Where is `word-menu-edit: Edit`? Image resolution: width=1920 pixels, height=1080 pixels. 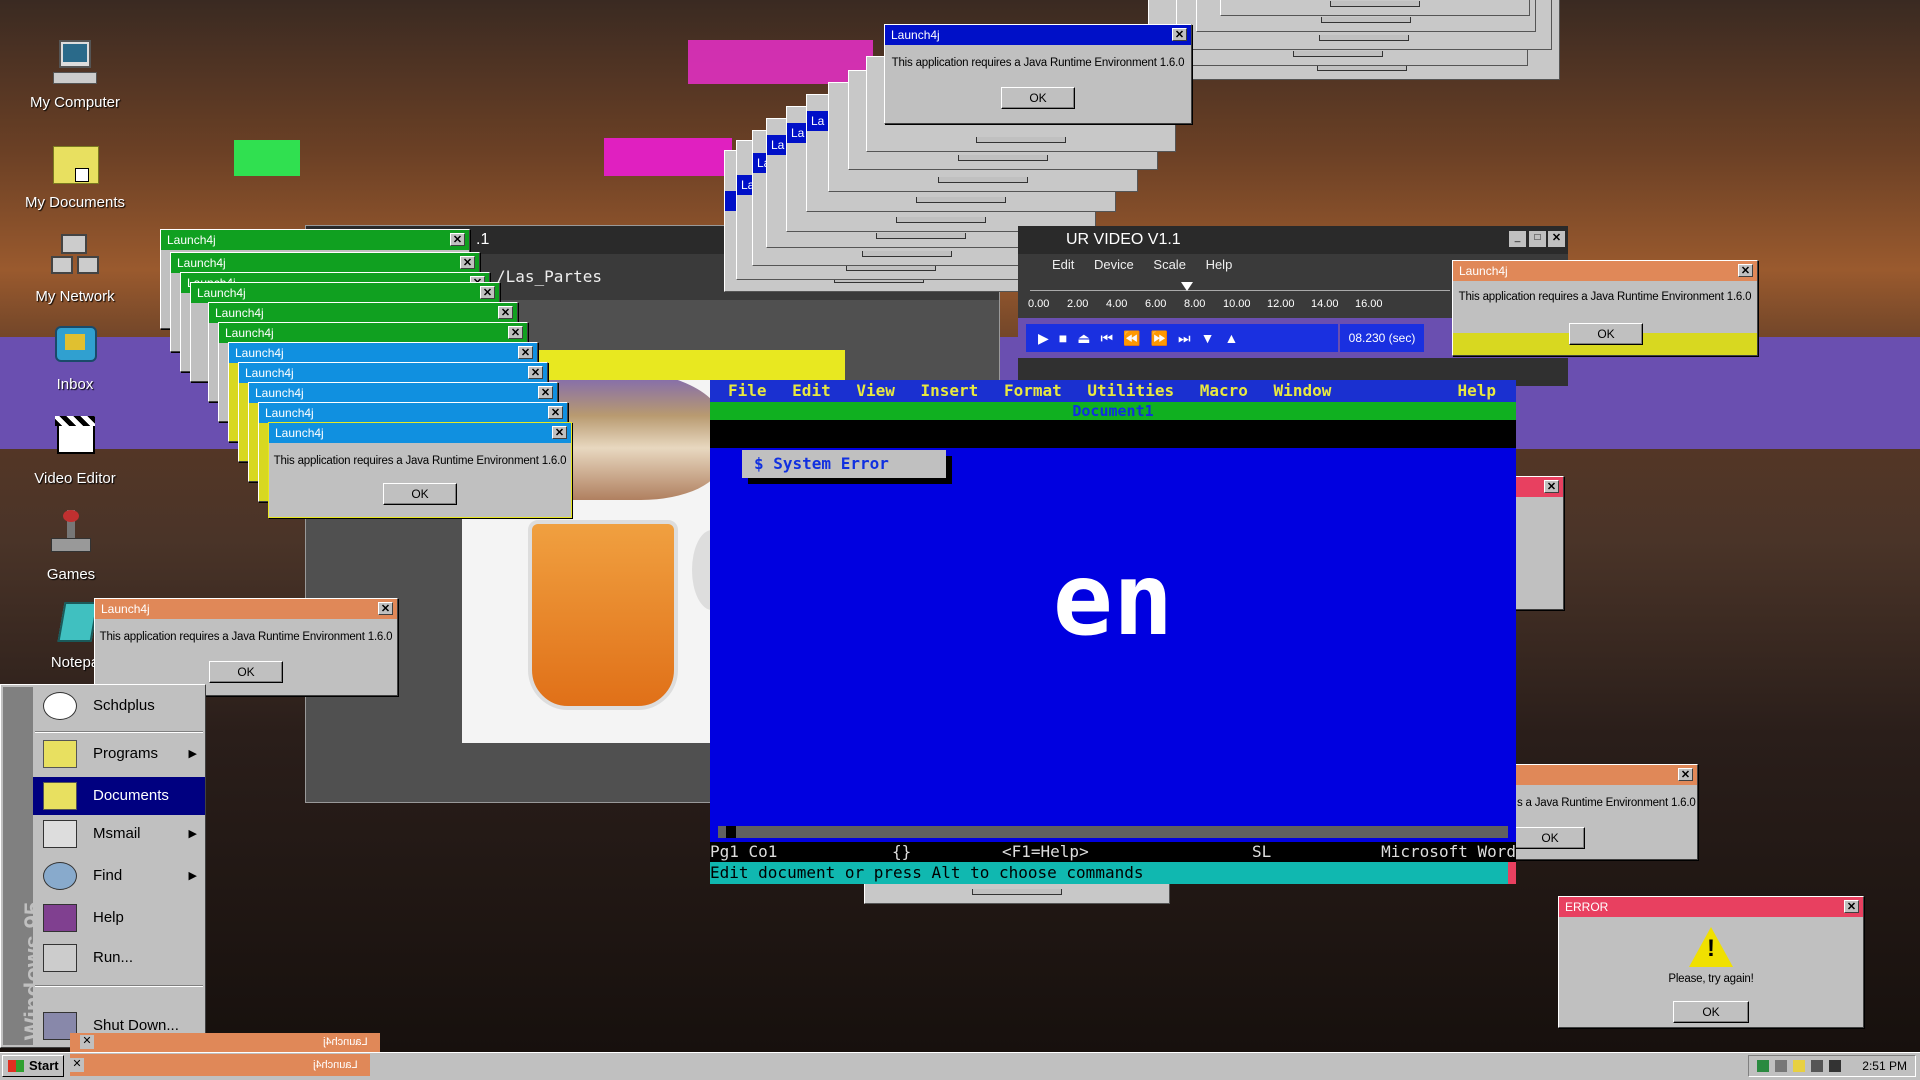 word-menu-edit: Edit is located at coordinates (811, 390).